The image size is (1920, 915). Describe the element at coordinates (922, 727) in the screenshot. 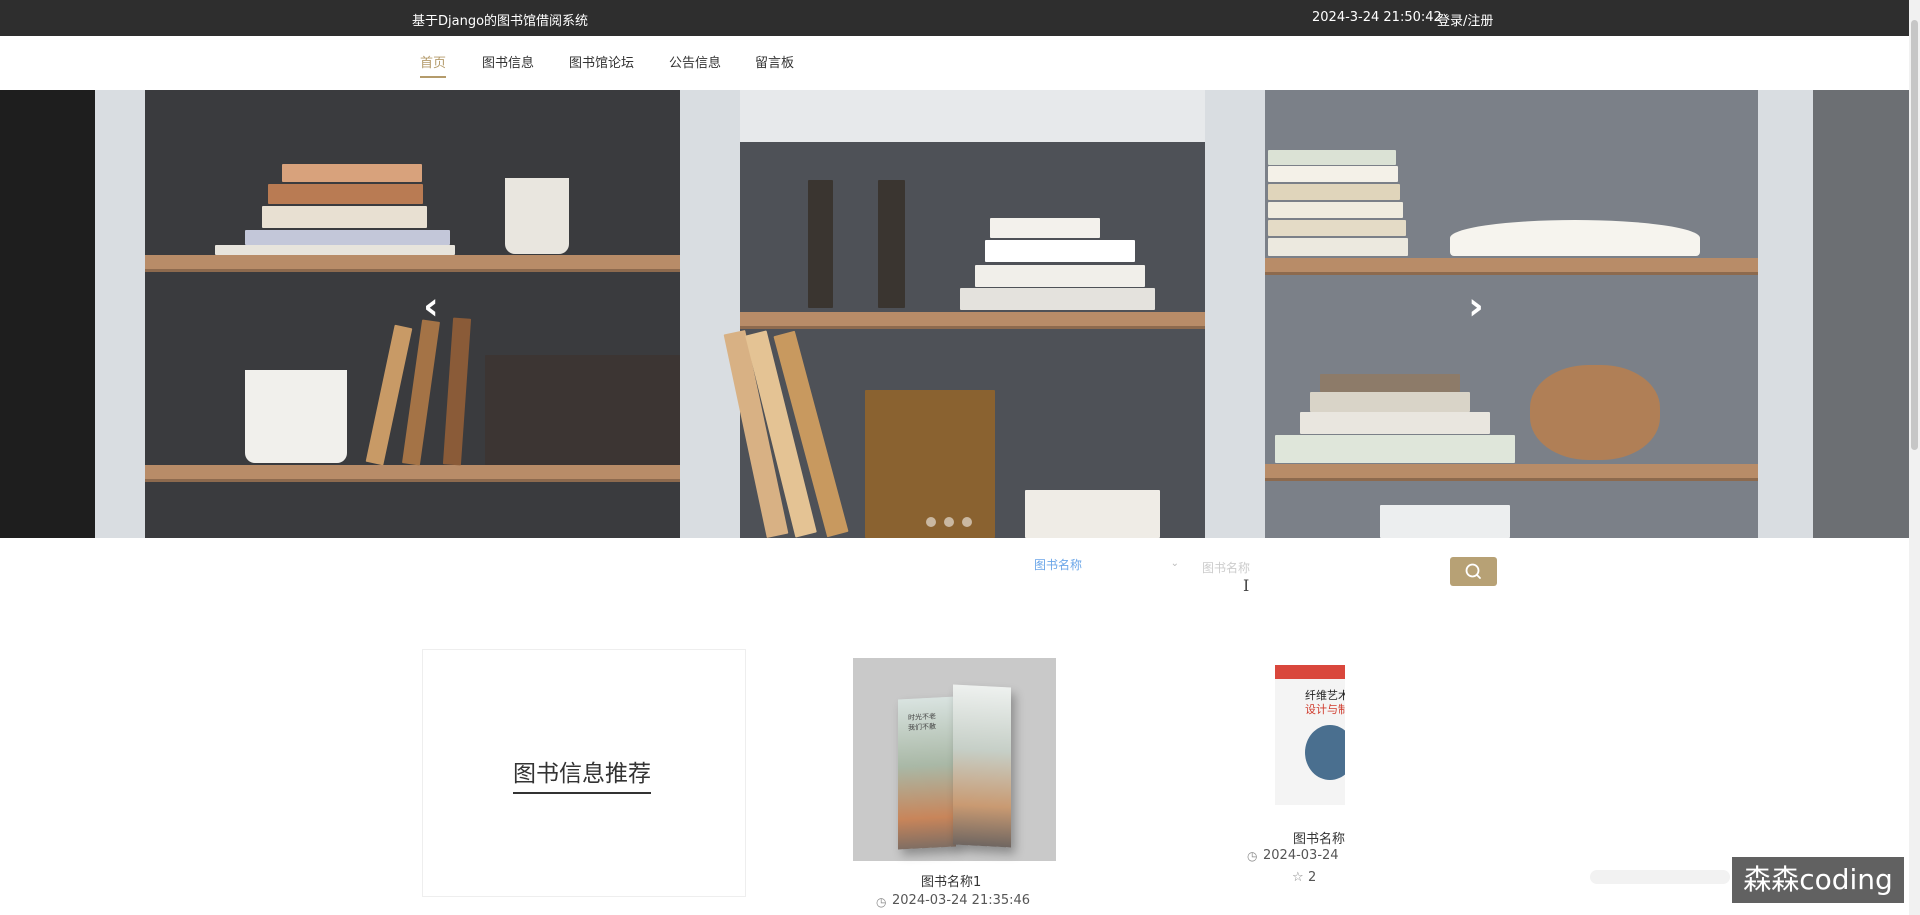

I see `cover-line: 我们不散` at that location.